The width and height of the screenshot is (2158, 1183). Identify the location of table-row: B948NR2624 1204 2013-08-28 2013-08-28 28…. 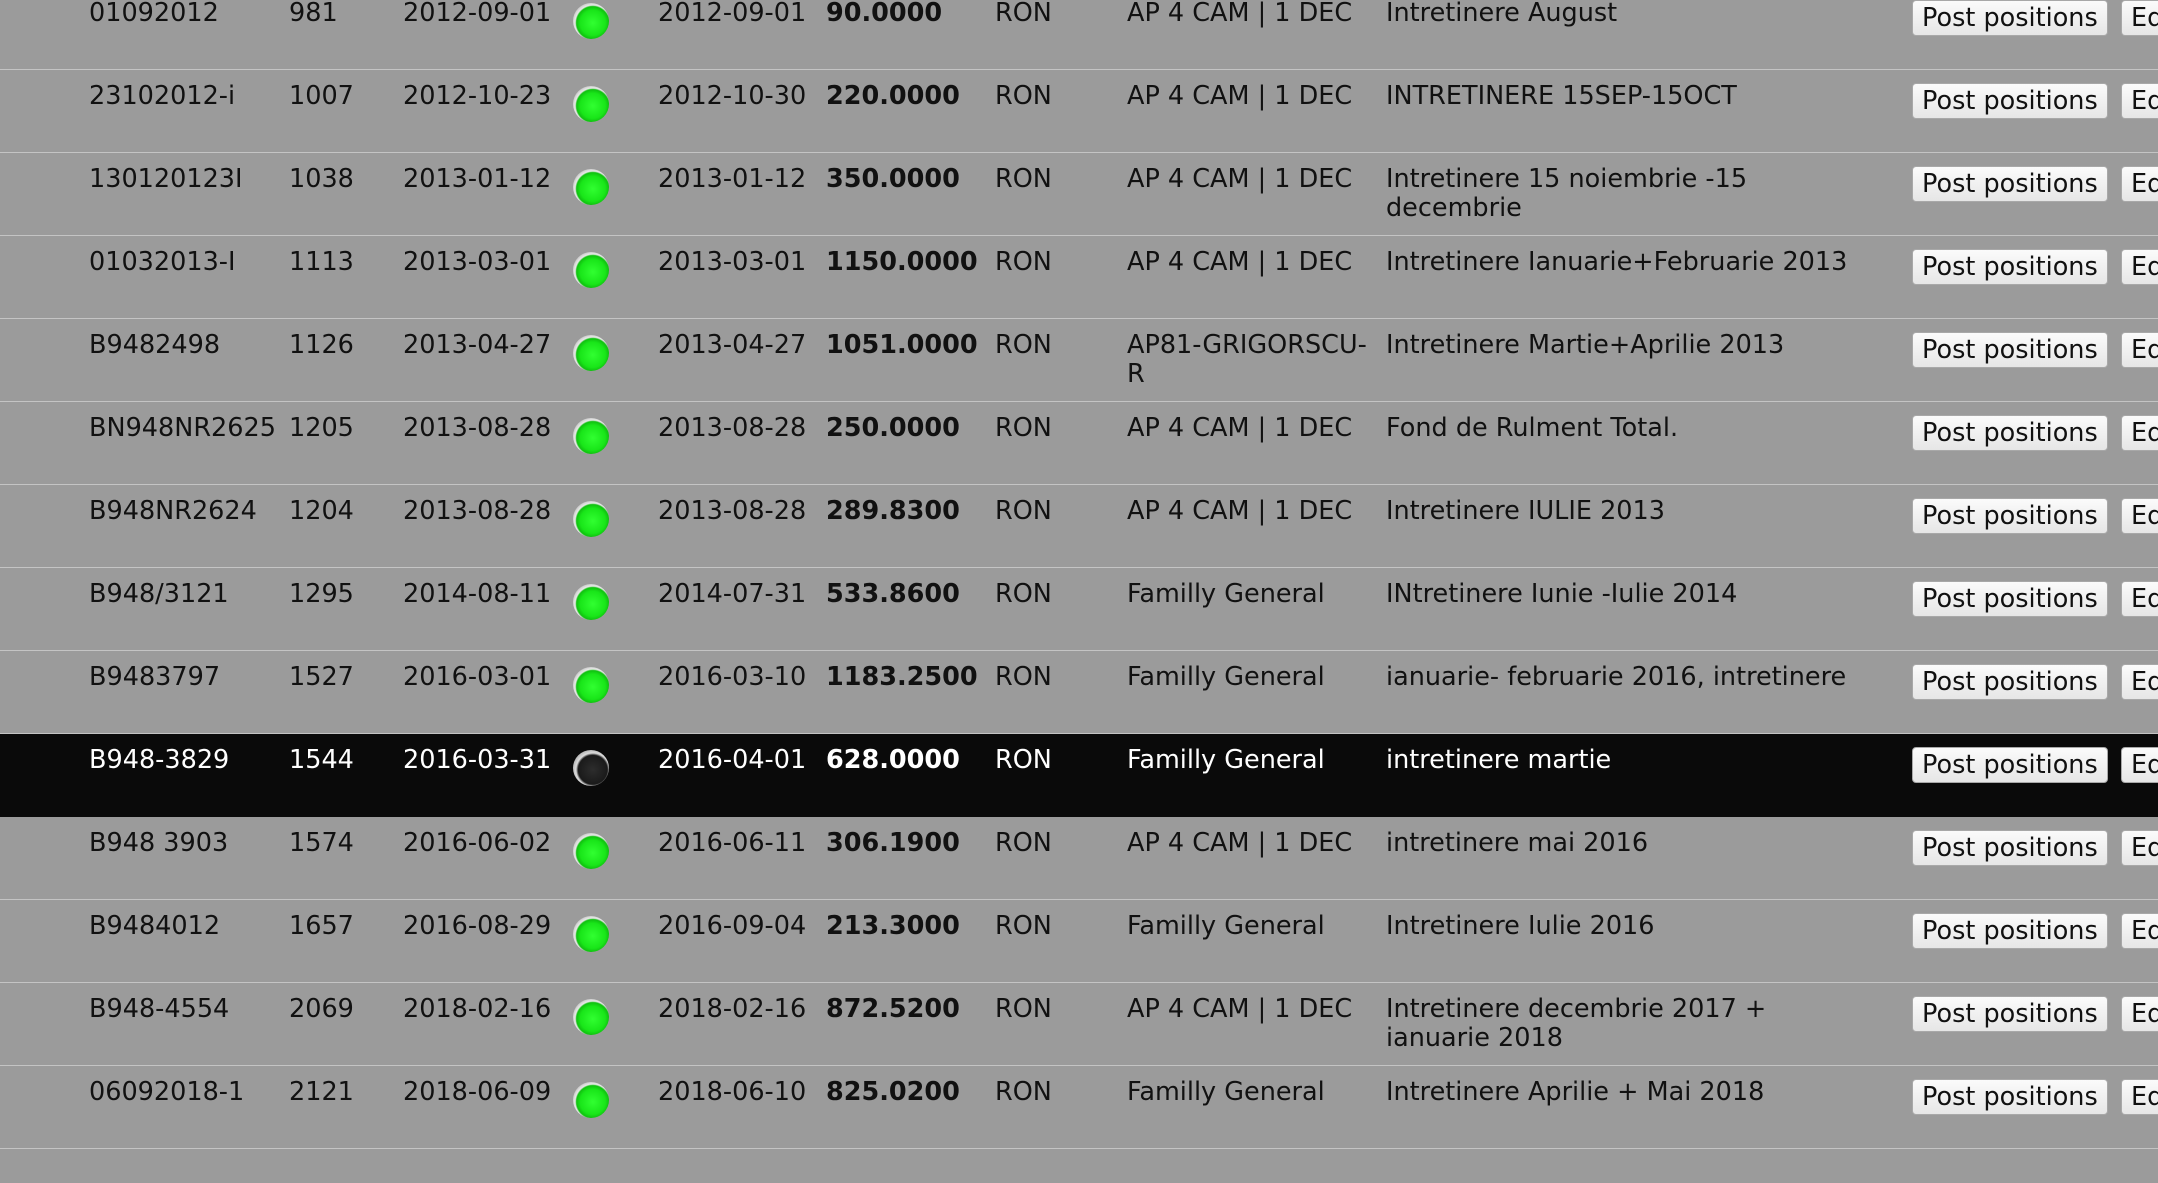
(1079, 526).